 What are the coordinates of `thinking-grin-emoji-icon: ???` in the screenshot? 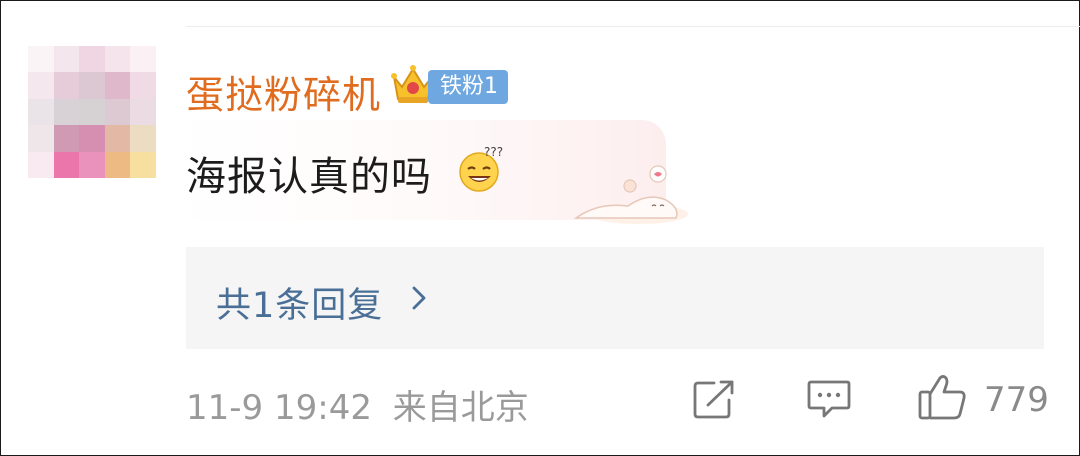 It's located at (481, 168).